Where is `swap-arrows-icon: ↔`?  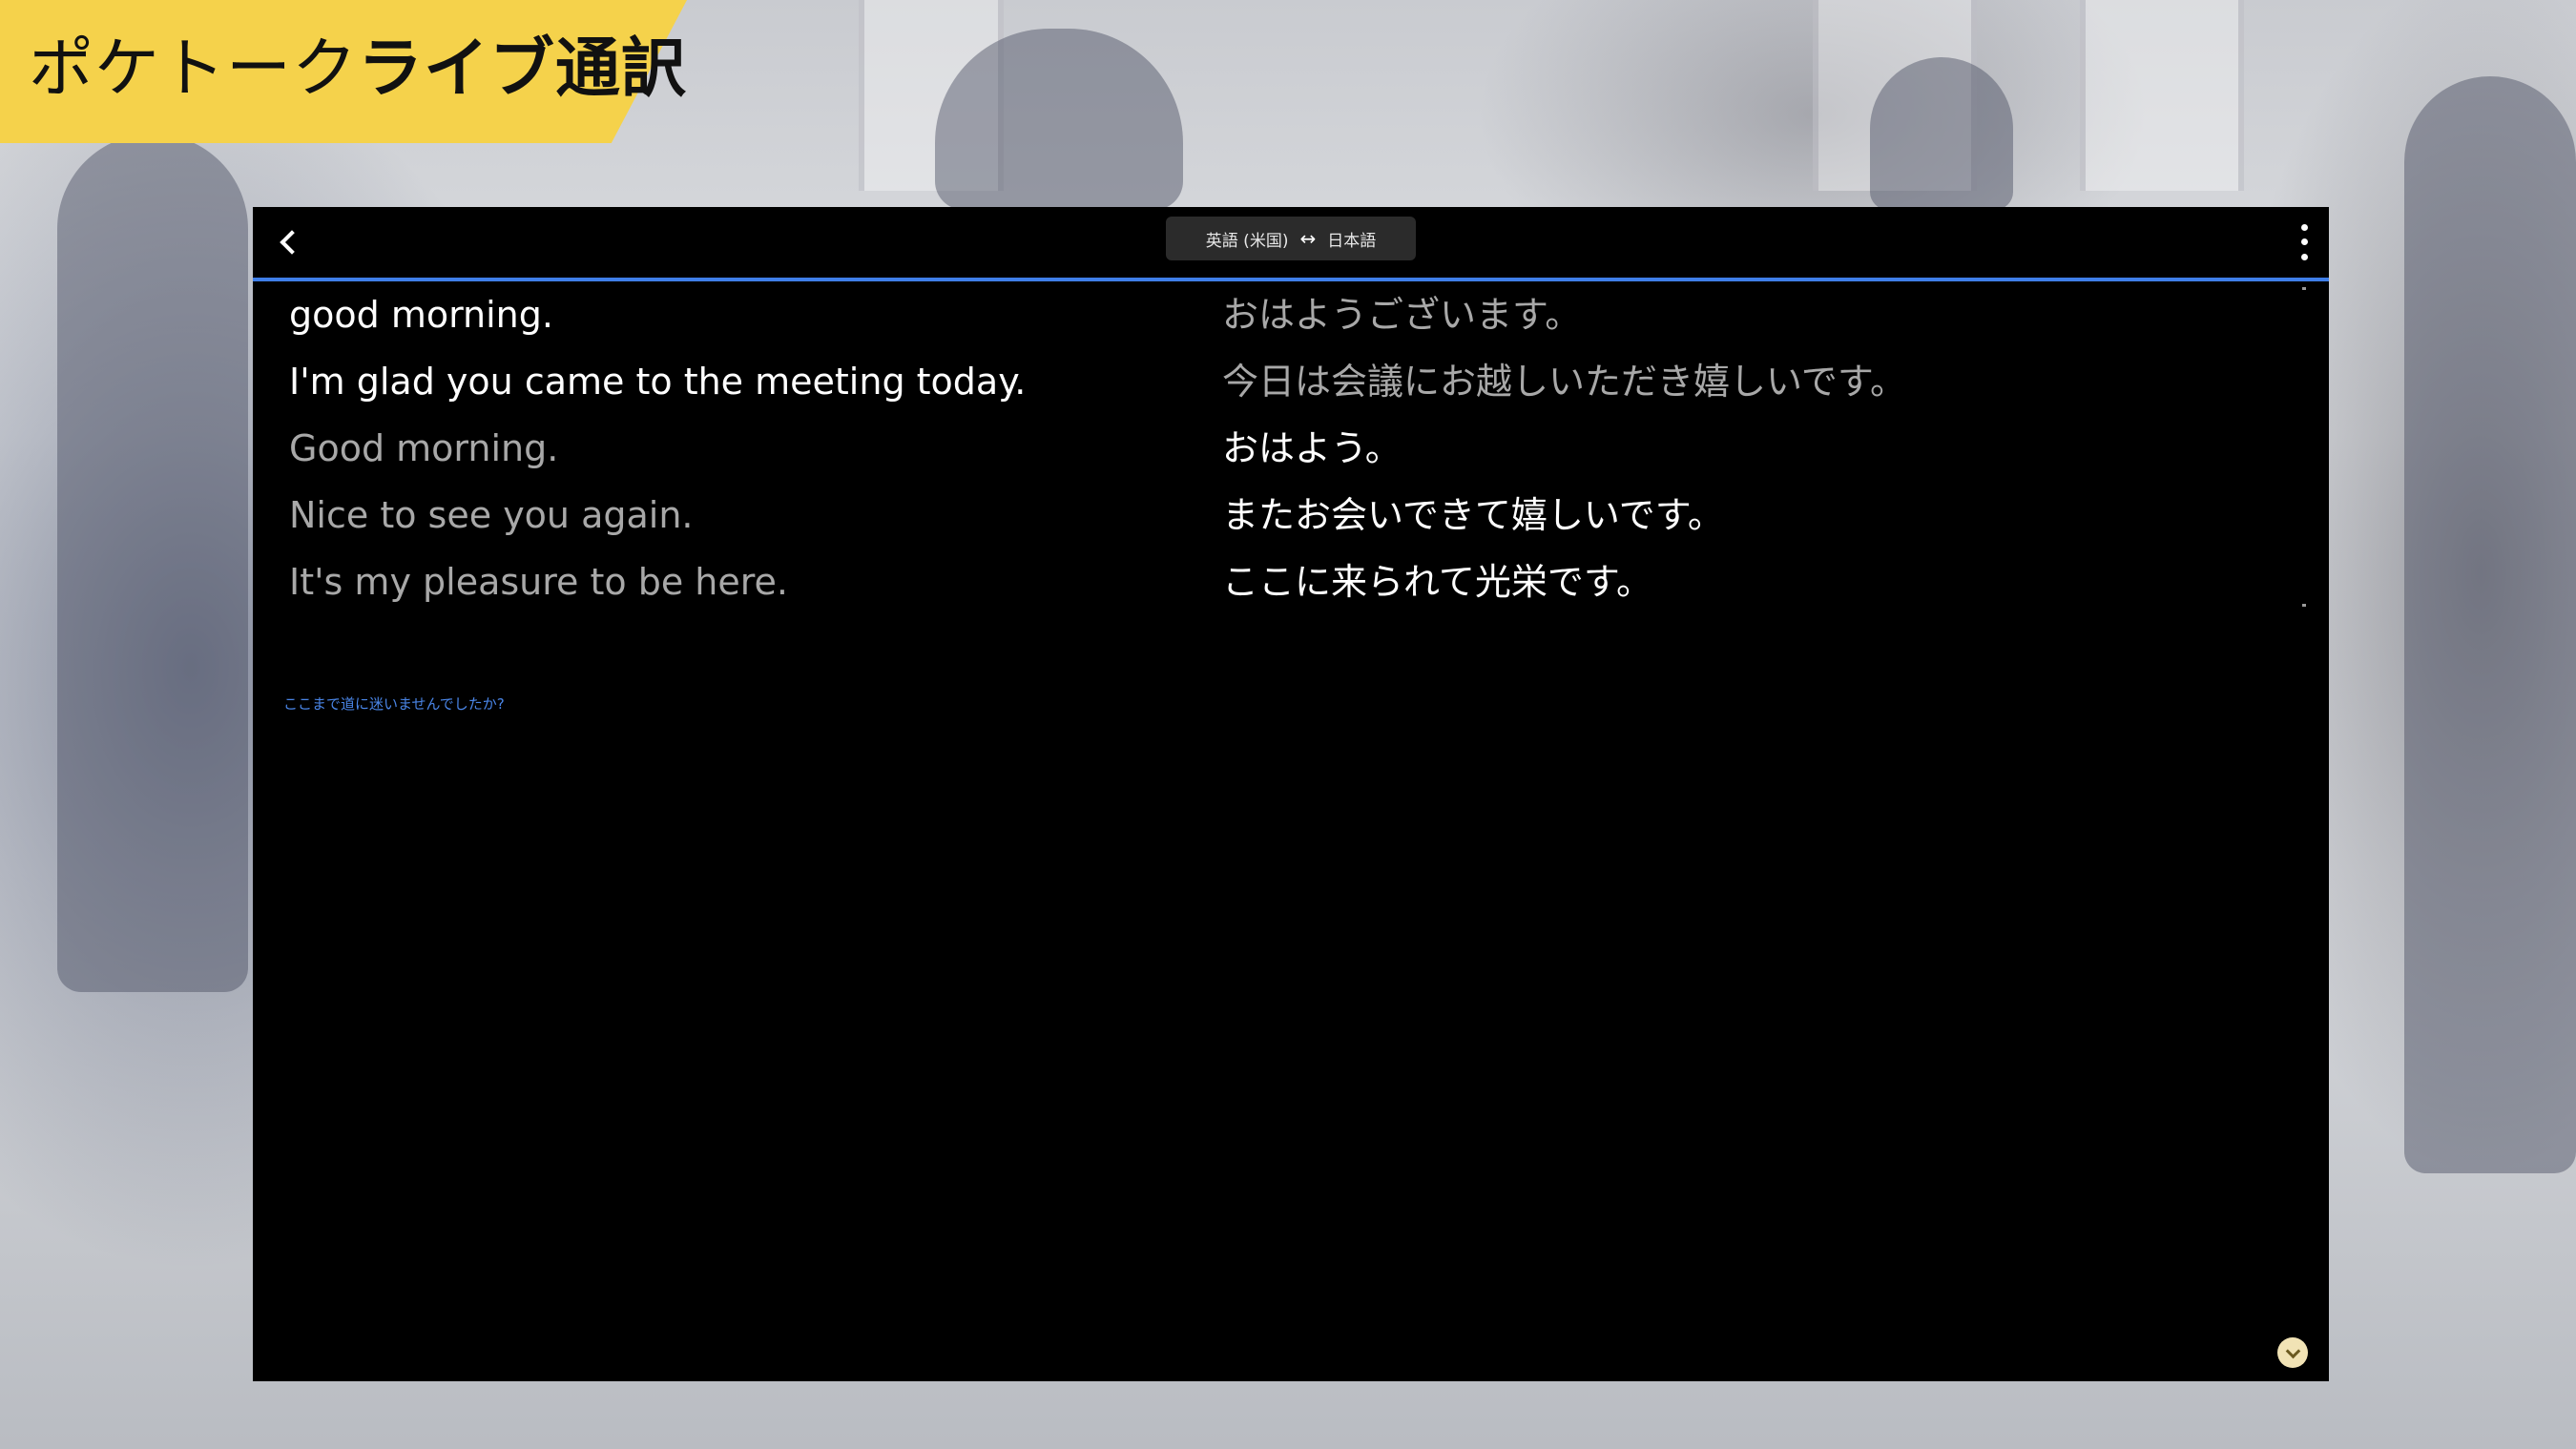 swap-arrows-icon: ↔ is located at coordinates (1308, 238).